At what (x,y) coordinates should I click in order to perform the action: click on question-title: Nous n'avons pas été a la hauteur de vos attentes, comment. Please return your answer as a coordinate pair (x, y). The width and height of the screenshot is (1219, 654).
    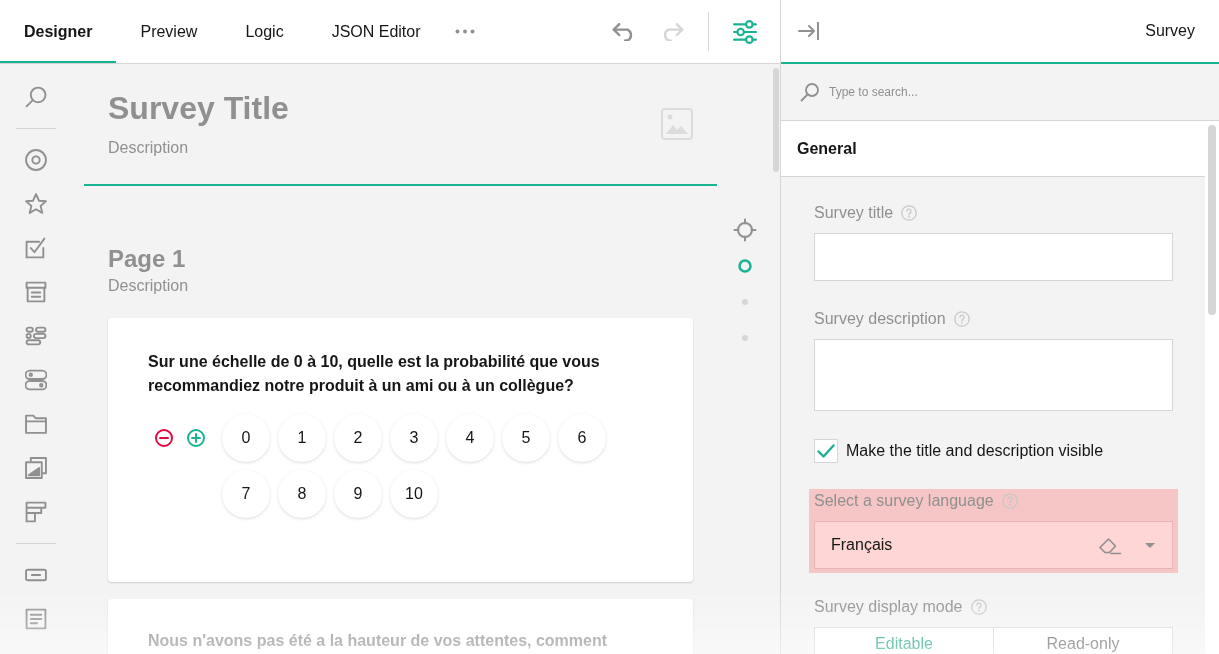
    Looking at the image, I should click on (378, 641).